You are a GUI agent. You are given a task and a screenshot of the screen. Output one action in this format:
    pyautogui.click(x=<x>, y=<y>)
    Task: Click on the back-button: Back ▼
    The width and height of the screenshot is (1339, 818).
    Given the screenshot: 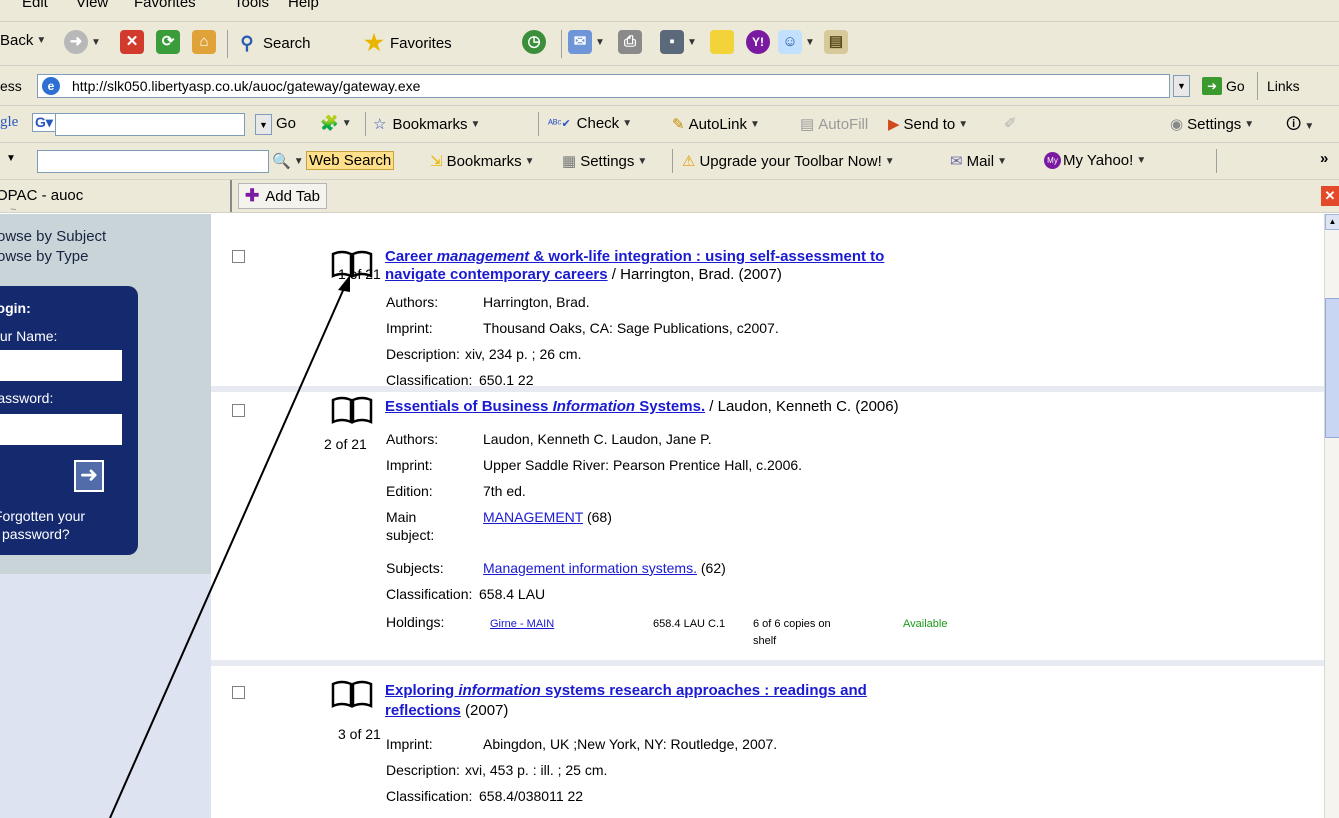 What is the action you would take?
    pyautogui.click(x=23, y=40)
    